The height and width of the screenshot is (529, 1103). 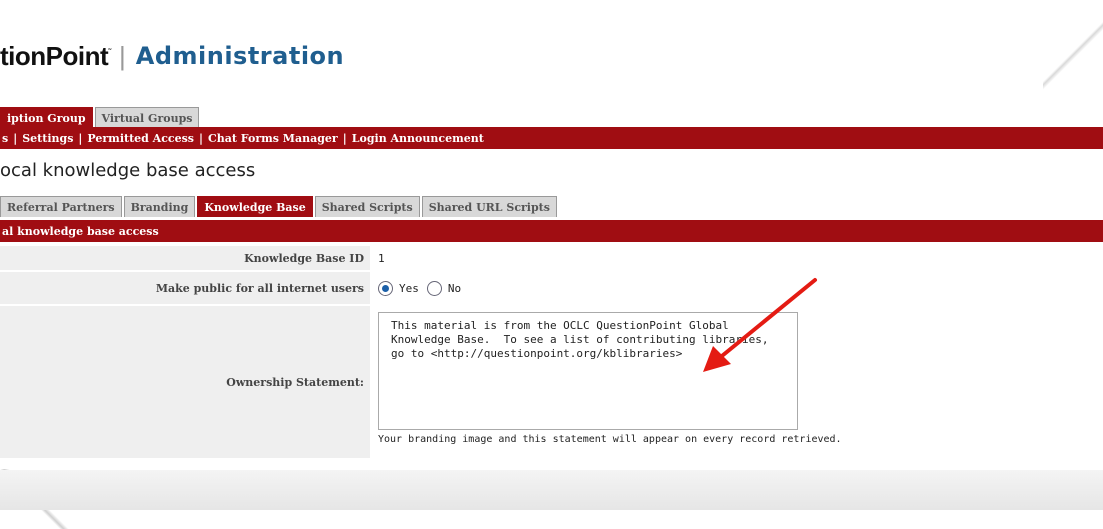 What do you see at coordinates (409, 288) in the screenshot?
I see `public-yes-label: Yes` at bounding box center [409, 288].